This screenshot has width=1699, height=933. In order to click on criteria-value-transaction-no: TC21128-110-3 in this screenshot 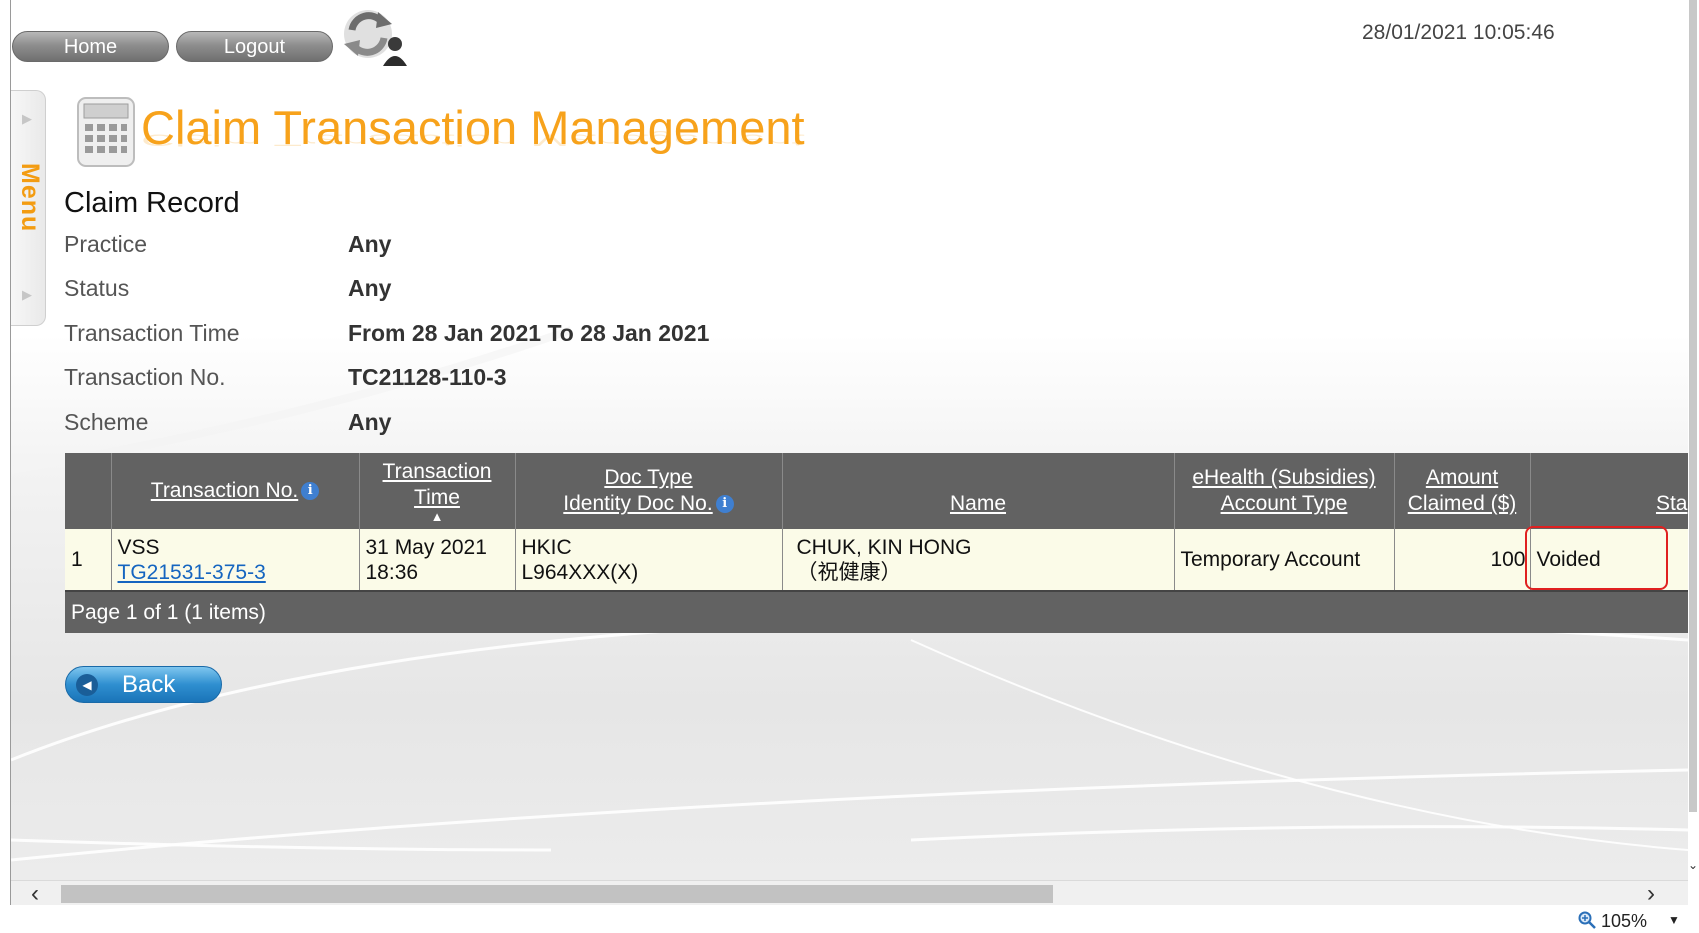, I will do `click(427, 377)`.